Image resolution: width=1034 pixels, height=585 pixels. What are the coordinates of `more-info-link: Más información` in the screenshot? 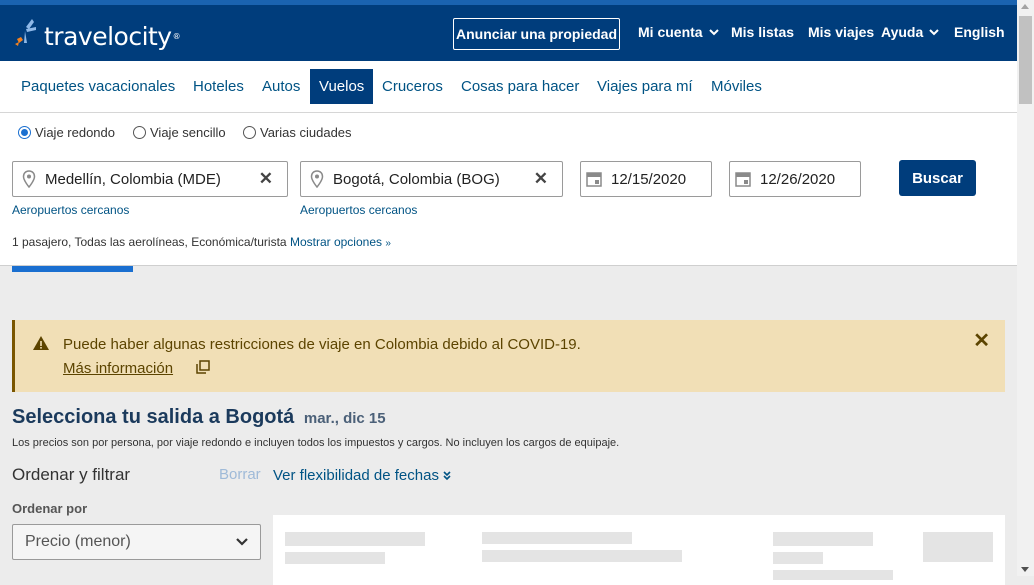 It's located at (118, 368).